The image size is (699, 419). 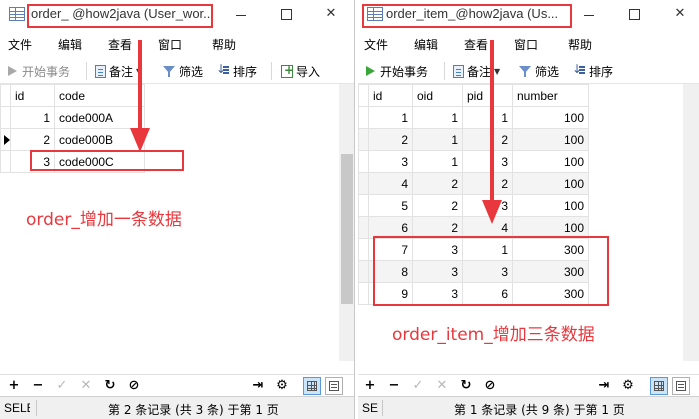 I want to click on table-row: 2 code000B, so click(x=72, y=139).